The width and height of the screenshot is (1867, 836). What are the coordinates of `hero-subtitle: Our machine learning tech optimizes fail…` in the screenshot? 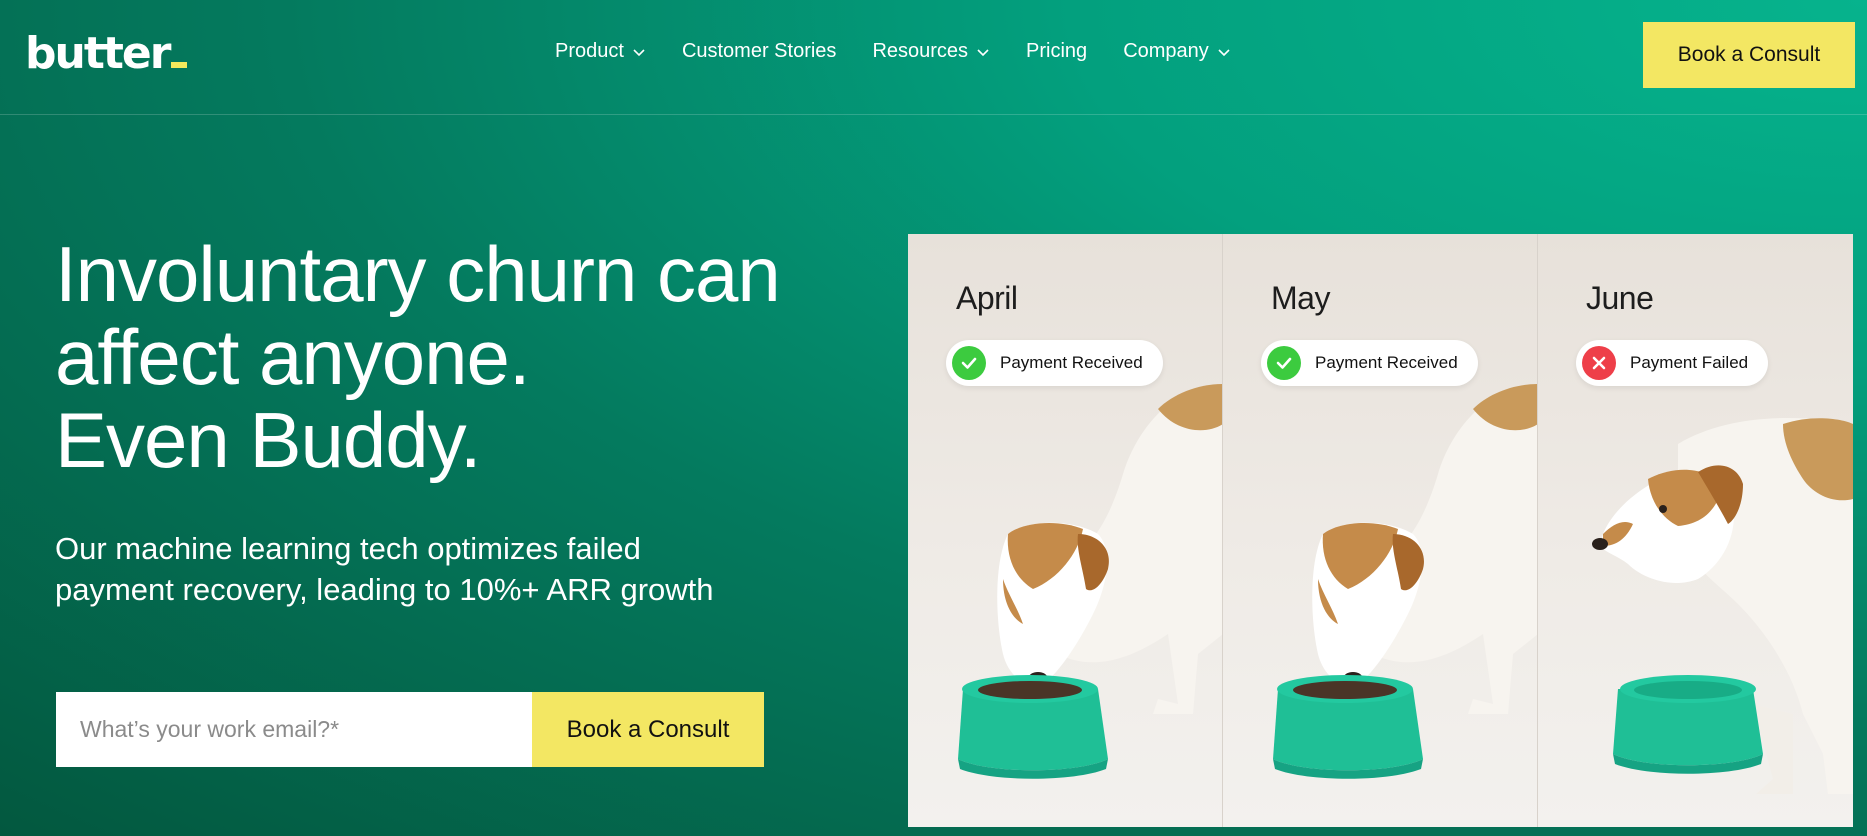 It's located at (415, 569).